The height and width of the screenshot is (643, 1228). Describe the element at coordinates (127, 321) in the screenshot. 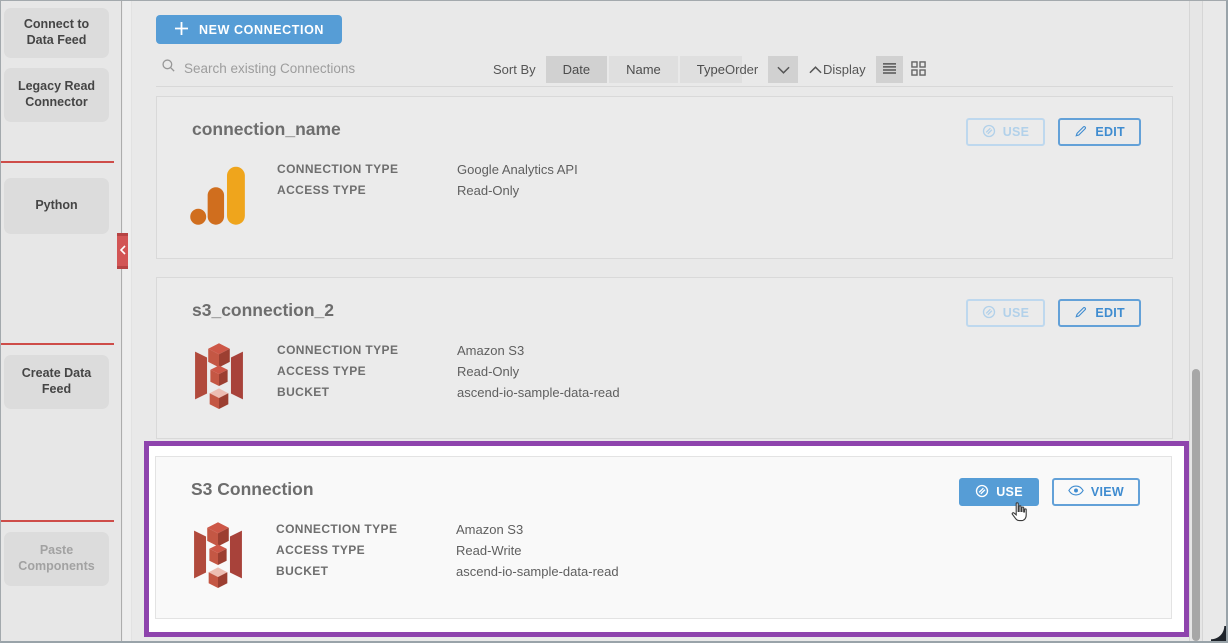

I see `sidebar-gutter` at that location.